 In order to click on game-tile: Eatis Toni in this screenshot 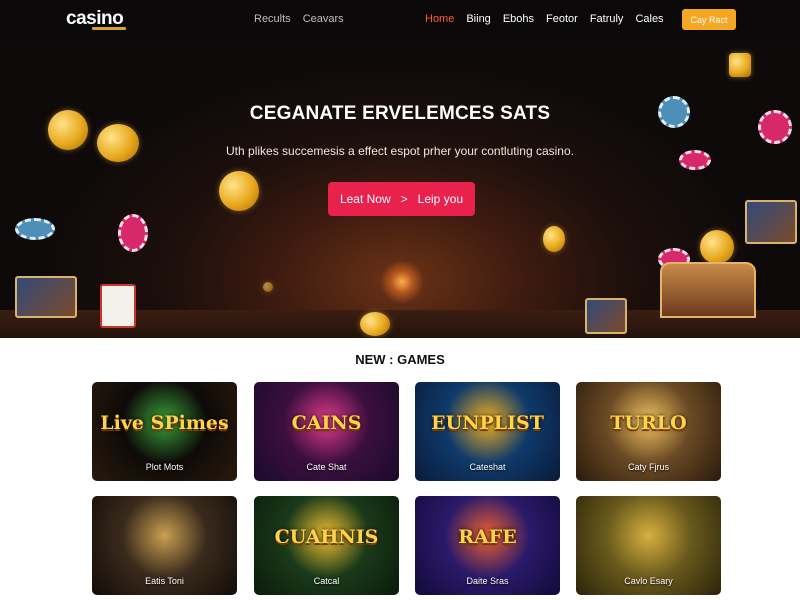, I will do `click(164, 545)`.